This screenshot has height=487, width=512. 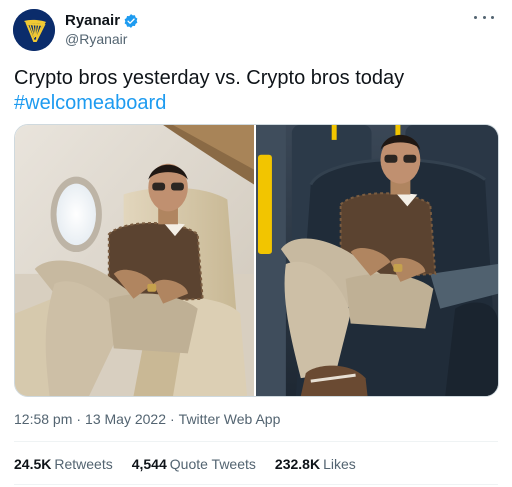 I want to click on display-name: Ryanair, so click(x=92, y=21).